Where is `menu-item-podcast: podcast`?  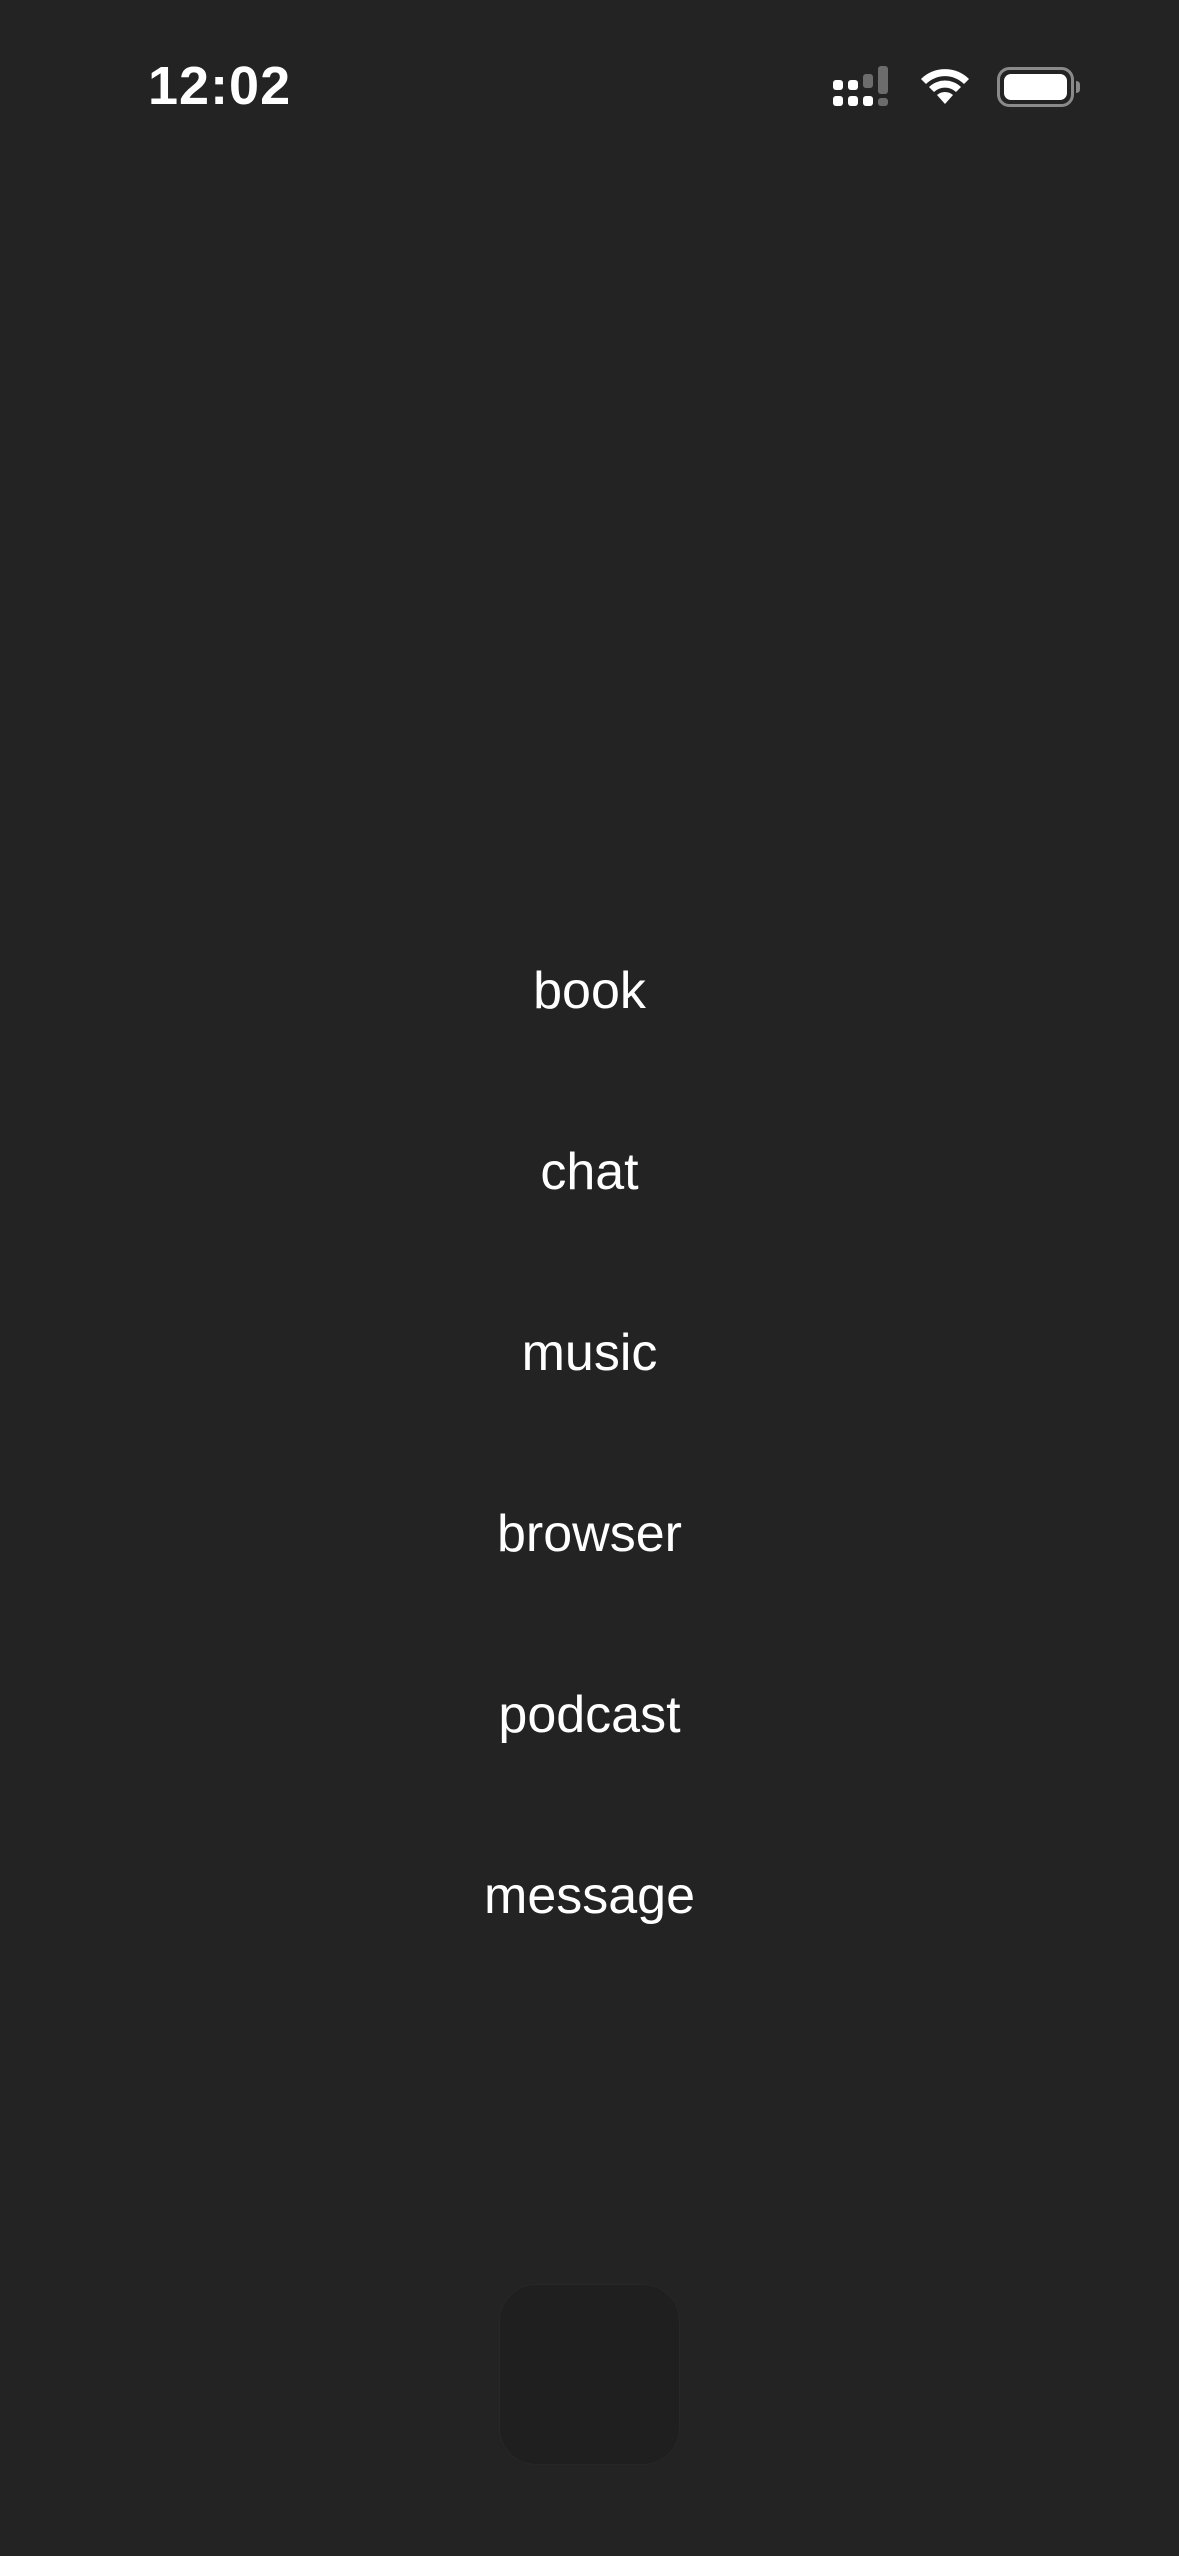
menu-item-podcast: podcast is located at coordinates (589, 1714).